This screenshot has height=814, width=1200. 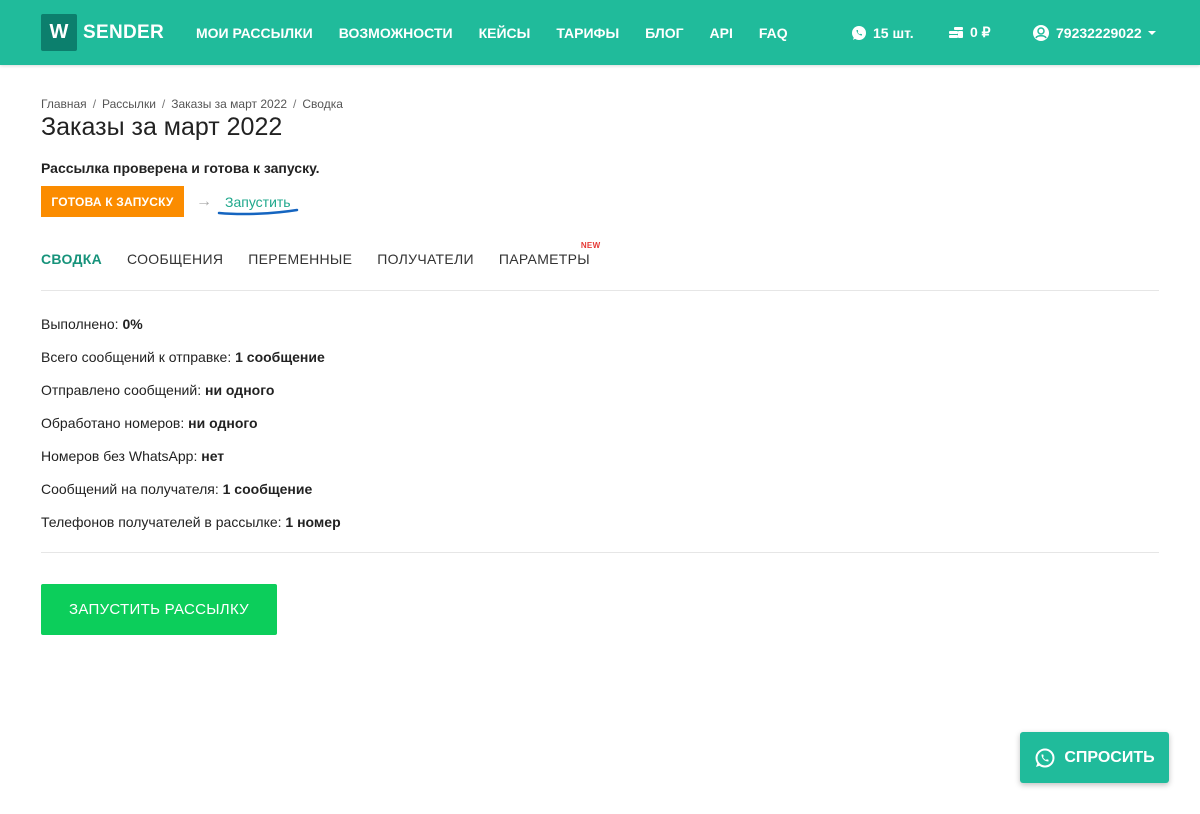 What do you see at coordinates (191, 497) in the screenshot?
I see `stat-row: Сообщений на получателя: 1 сообщение` at bounding box center [191, 497].